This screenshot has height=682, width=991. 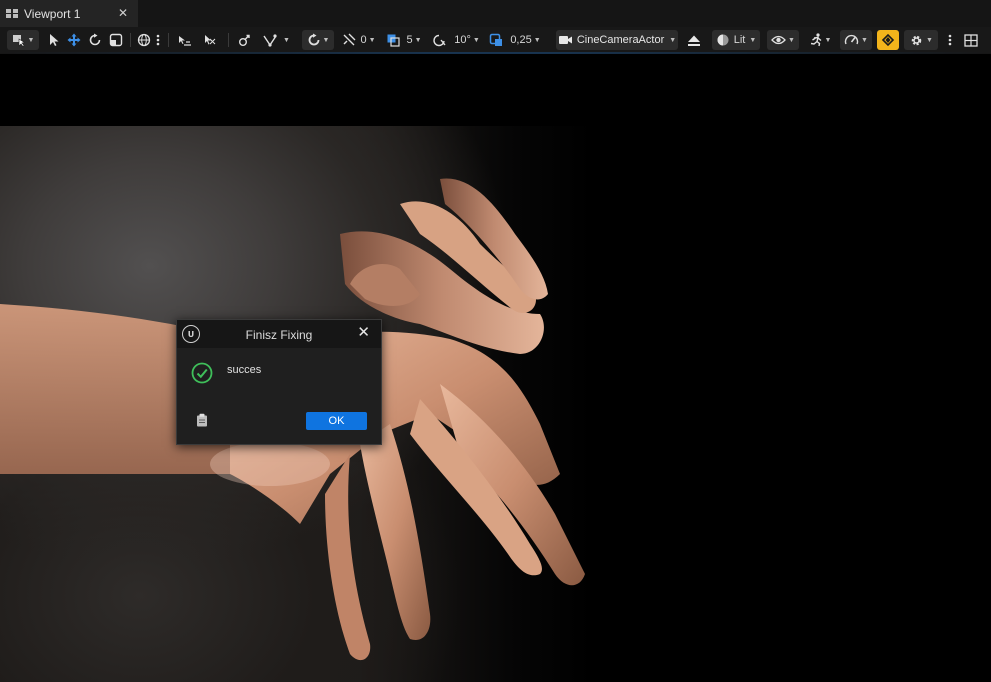 I want to click on dialog-title-bar: U Finisz Fixing ✕, so click(x=279, y=334).